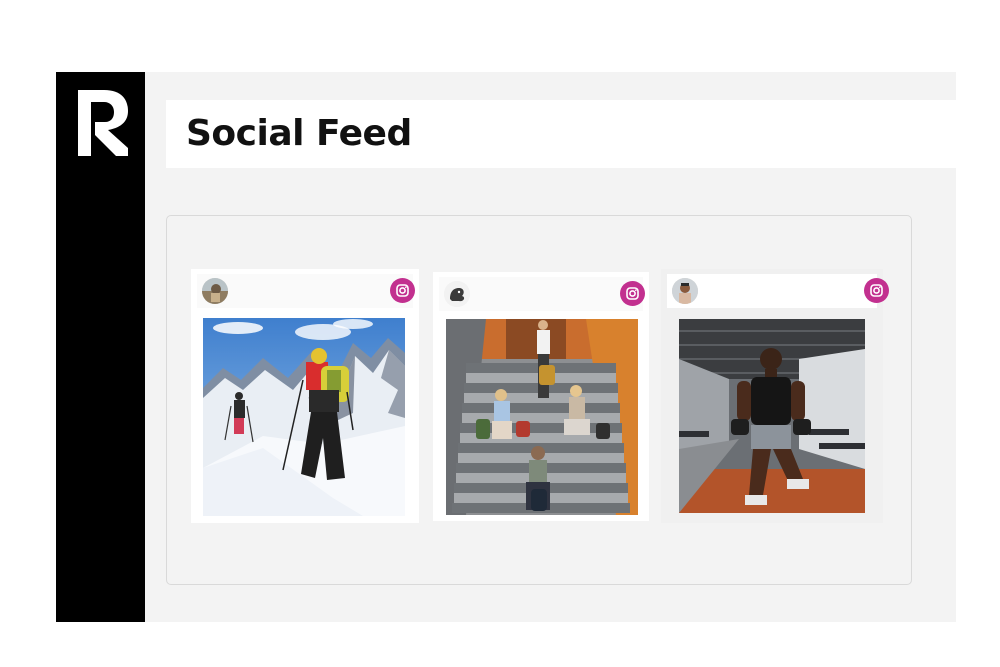 The height and width of the screenshot is (667, 1000). What do you see at coordinates (772, 416) in the screenshot?
I see `man-lunging-with-dumbbells-in-gym-photo` at bounding box center [772, 416].